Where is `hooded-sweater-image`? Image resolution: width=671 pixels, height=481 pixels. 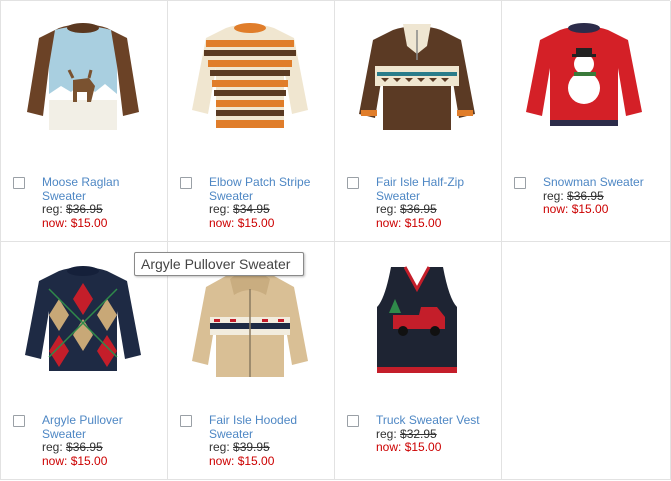 hooded-sweater-image is located at coordinates (250, 322).